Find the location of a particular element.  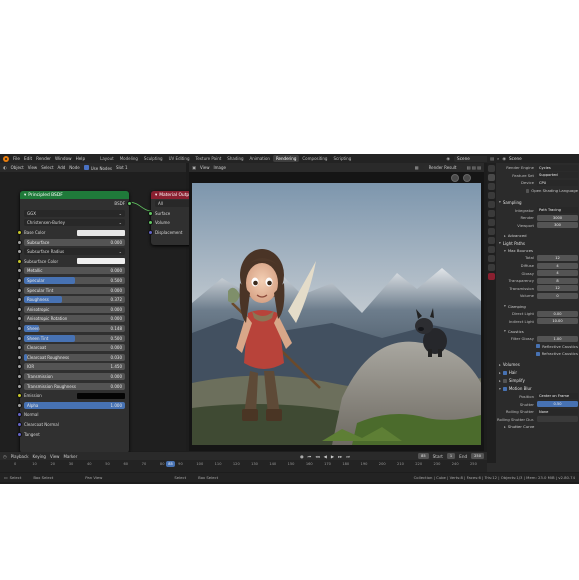

tab-texture-paint: Texture Paint is located at coordinates (208, 158).